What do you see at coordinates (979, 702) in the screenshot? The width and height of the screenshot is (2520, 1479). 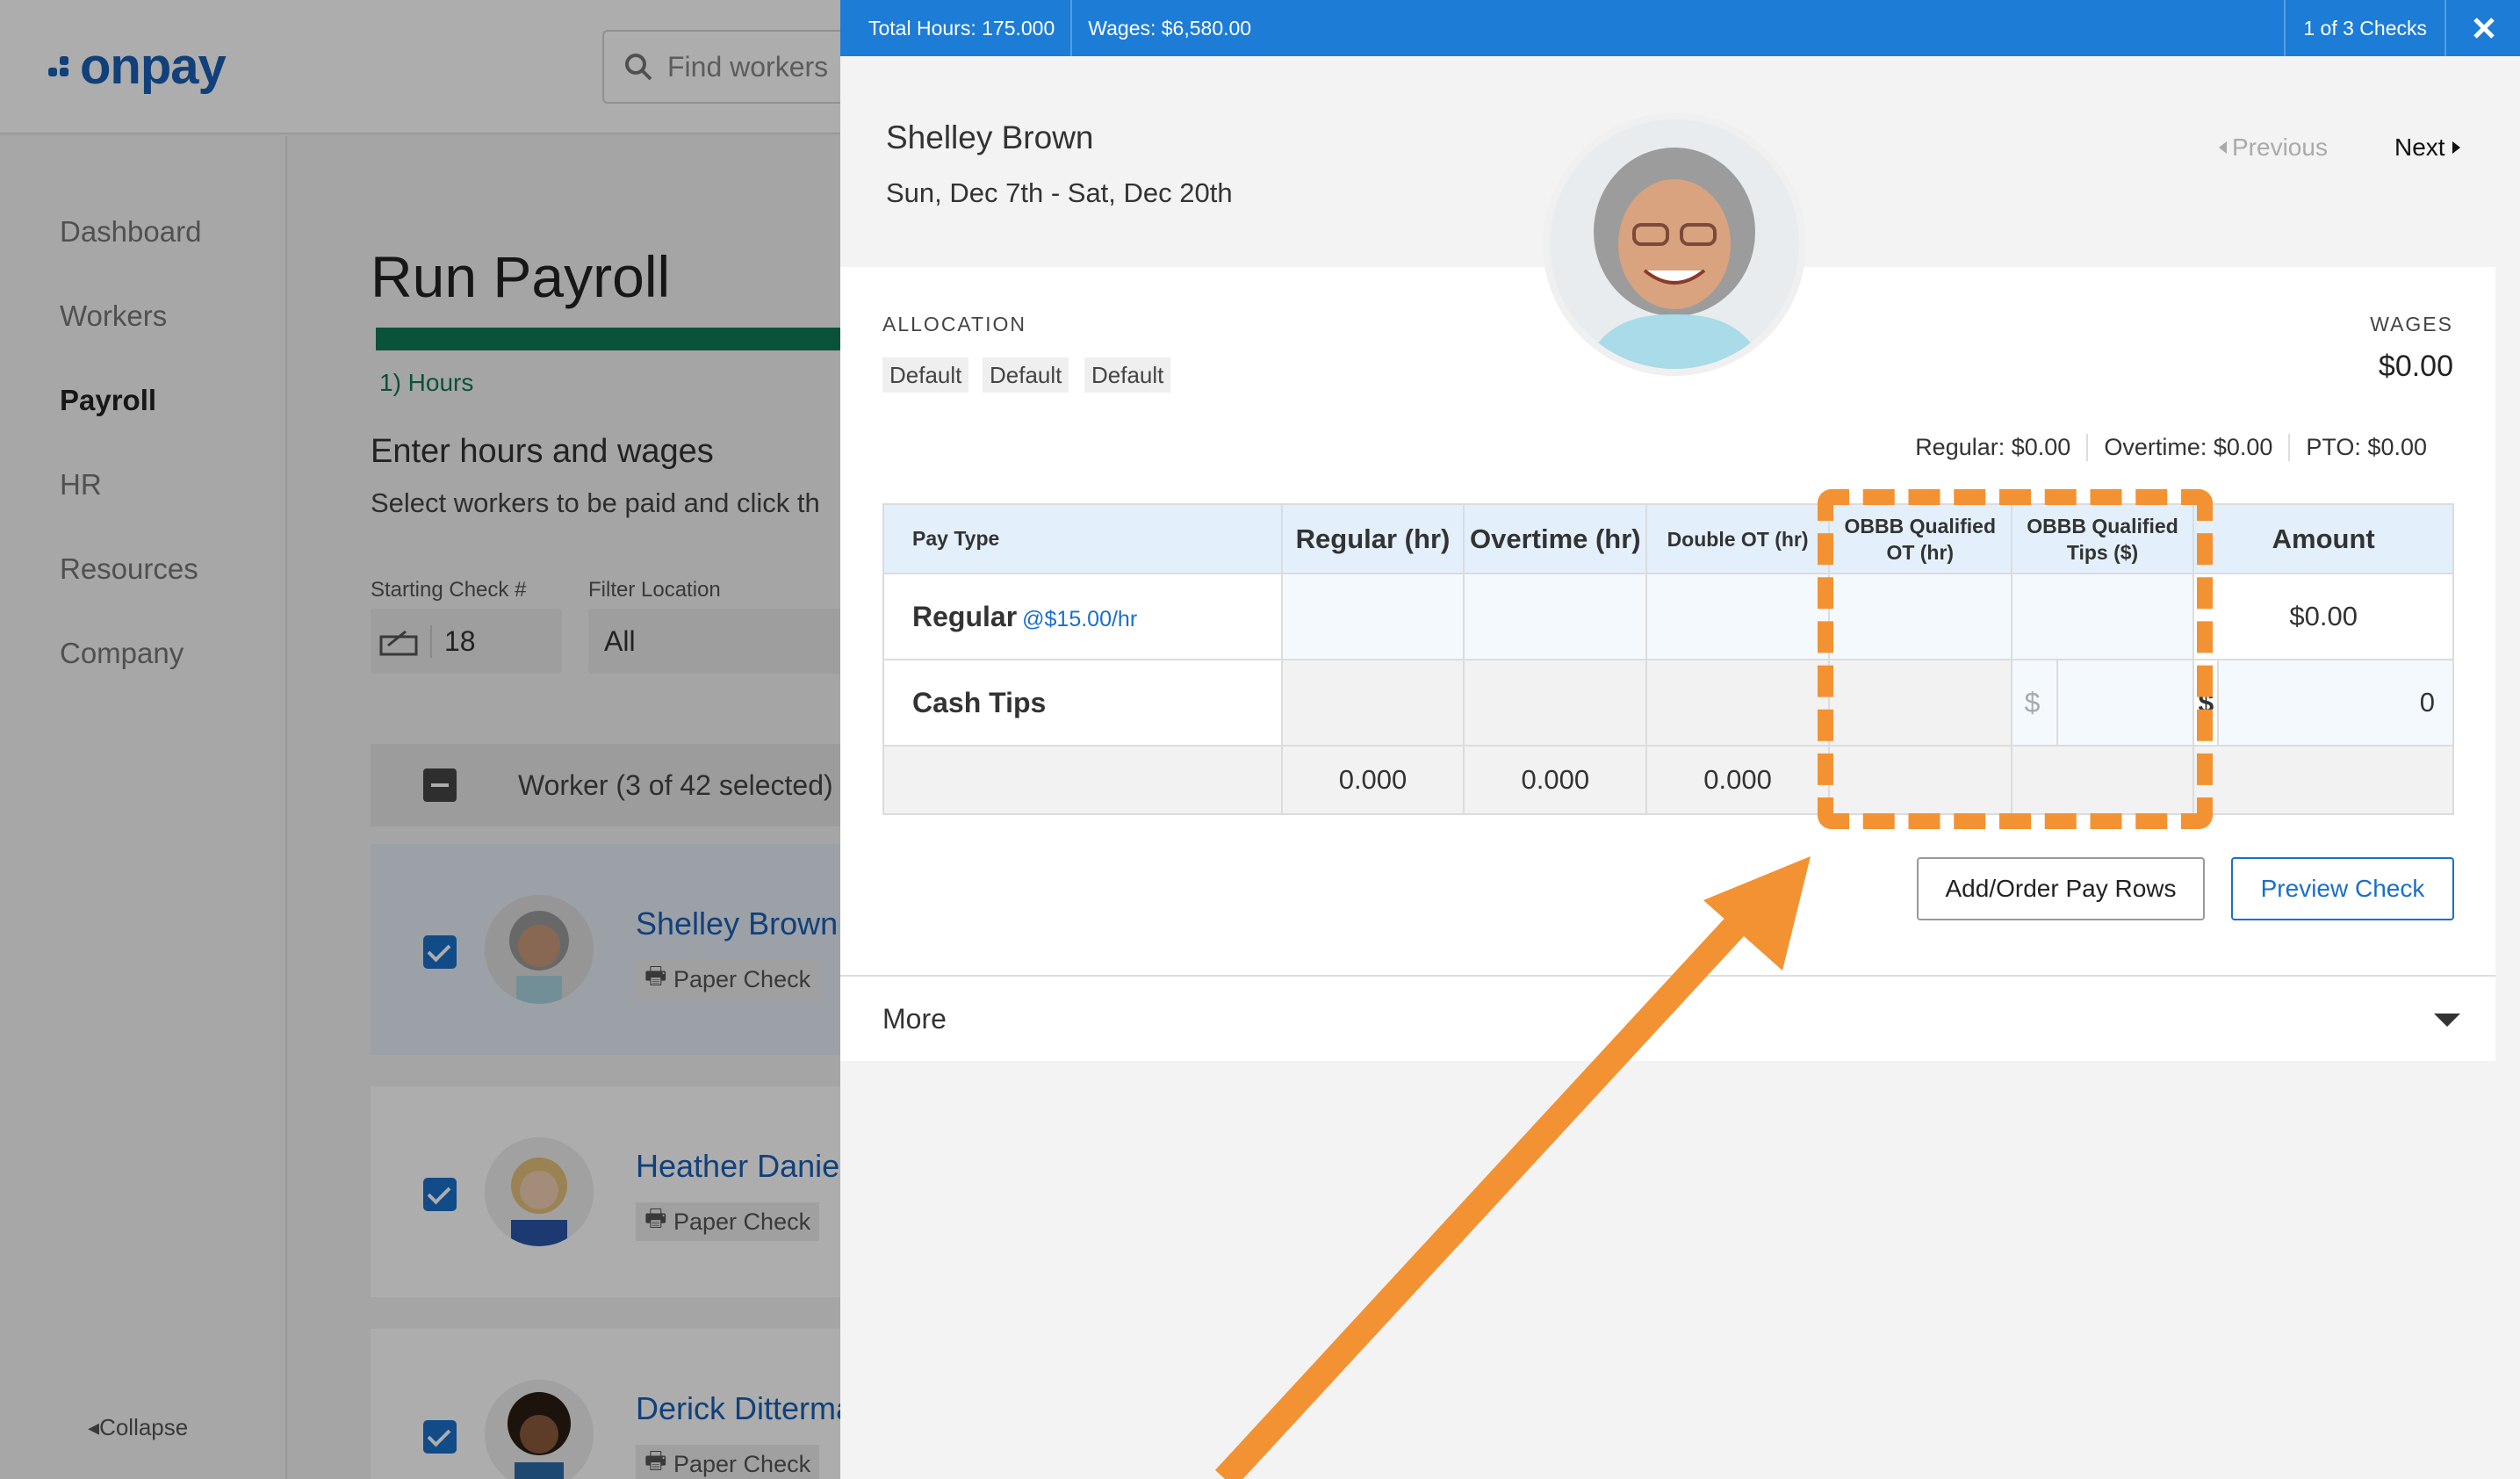 I see `pay-type-label: Cash Tips` at bounding box center [979, 702].